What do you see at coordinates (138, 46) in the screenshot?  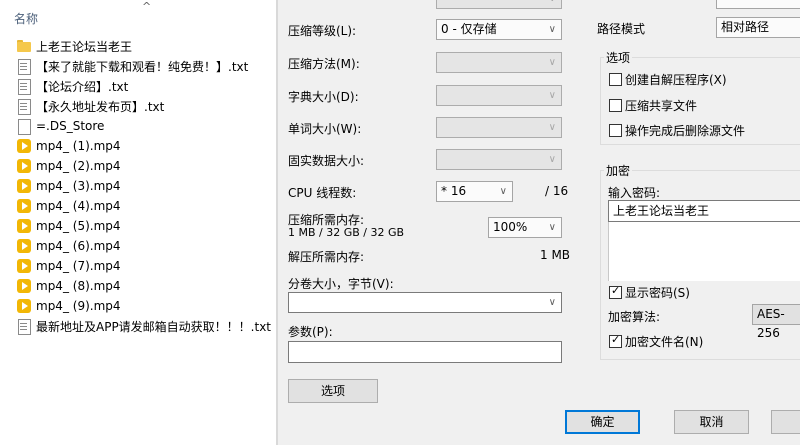 I see `file-row: 上老王论坛当老王` at bounding box center [138, 46].